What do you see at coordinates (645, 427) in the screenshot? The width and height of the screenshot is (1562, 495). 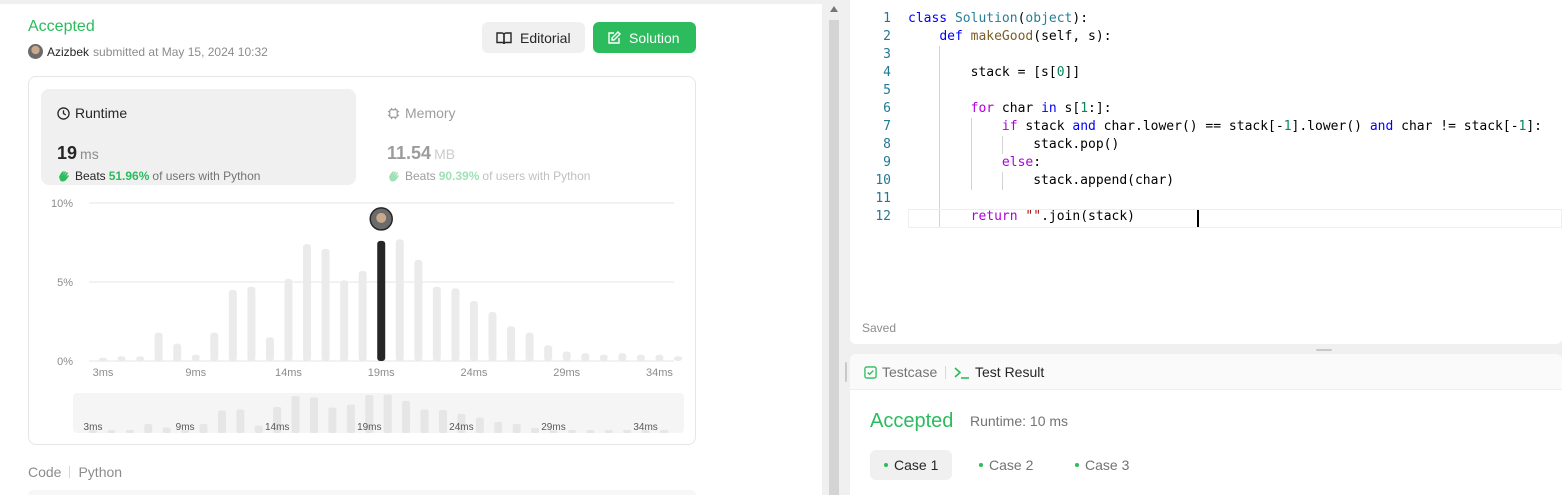 I see `mini-tick-label: 34ms` at bounding box center [645, 427].